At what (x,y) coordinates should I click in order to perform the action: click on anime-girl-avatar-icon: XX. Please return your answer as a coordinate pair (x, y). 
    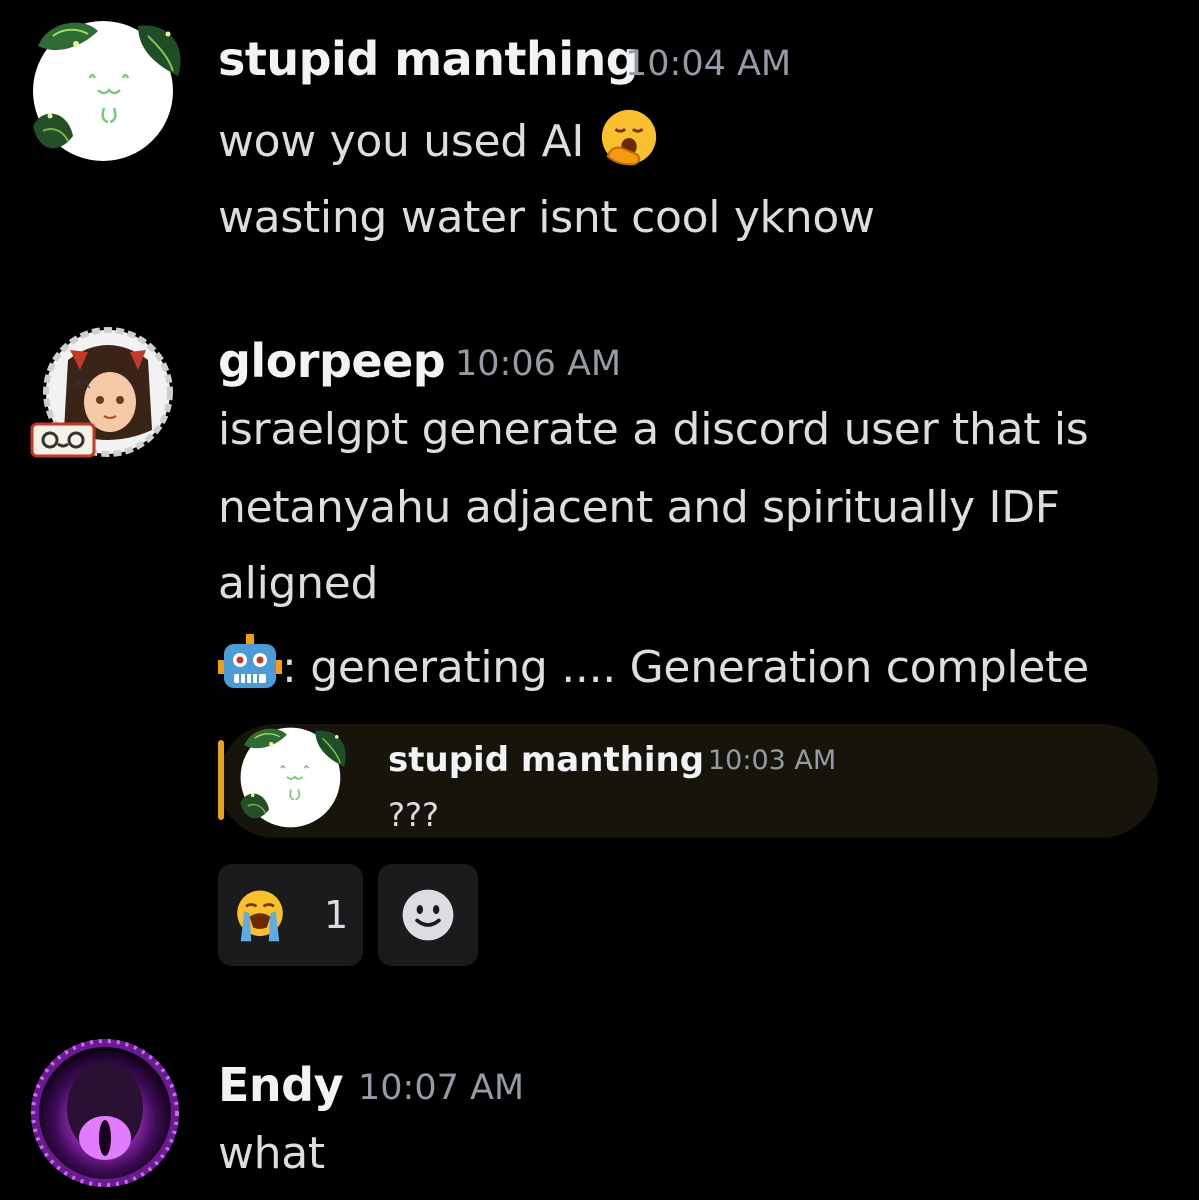
    Looking at the image, I should click on (101, 392).